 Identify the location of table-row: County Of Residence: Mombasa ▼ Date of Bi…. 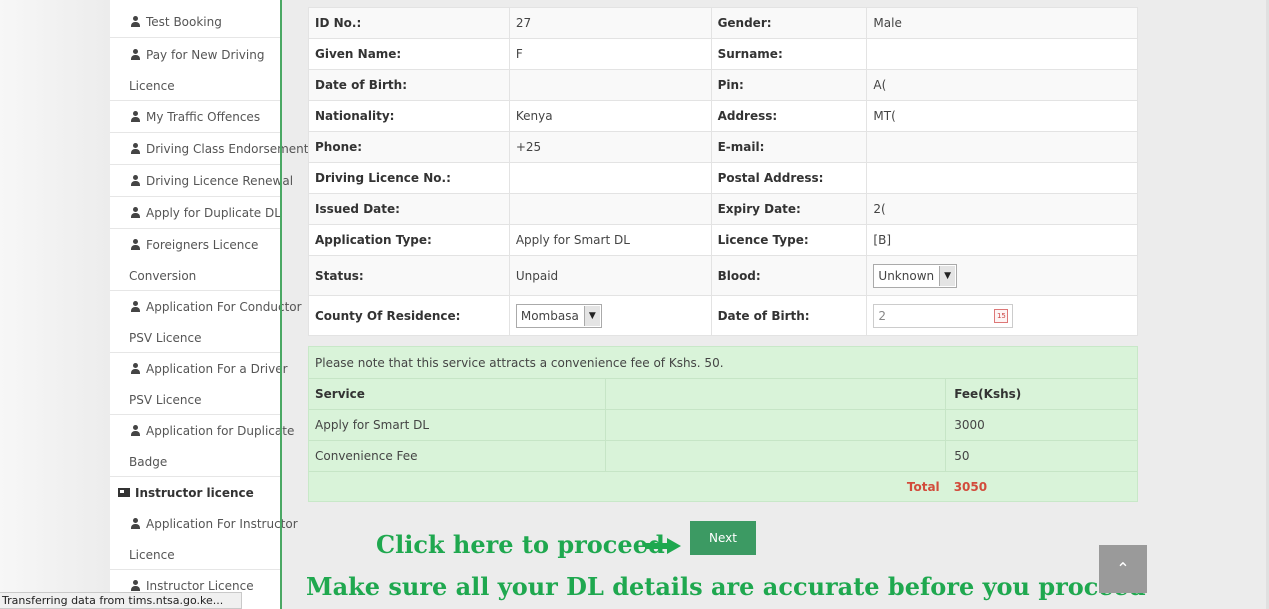
(723, 315).